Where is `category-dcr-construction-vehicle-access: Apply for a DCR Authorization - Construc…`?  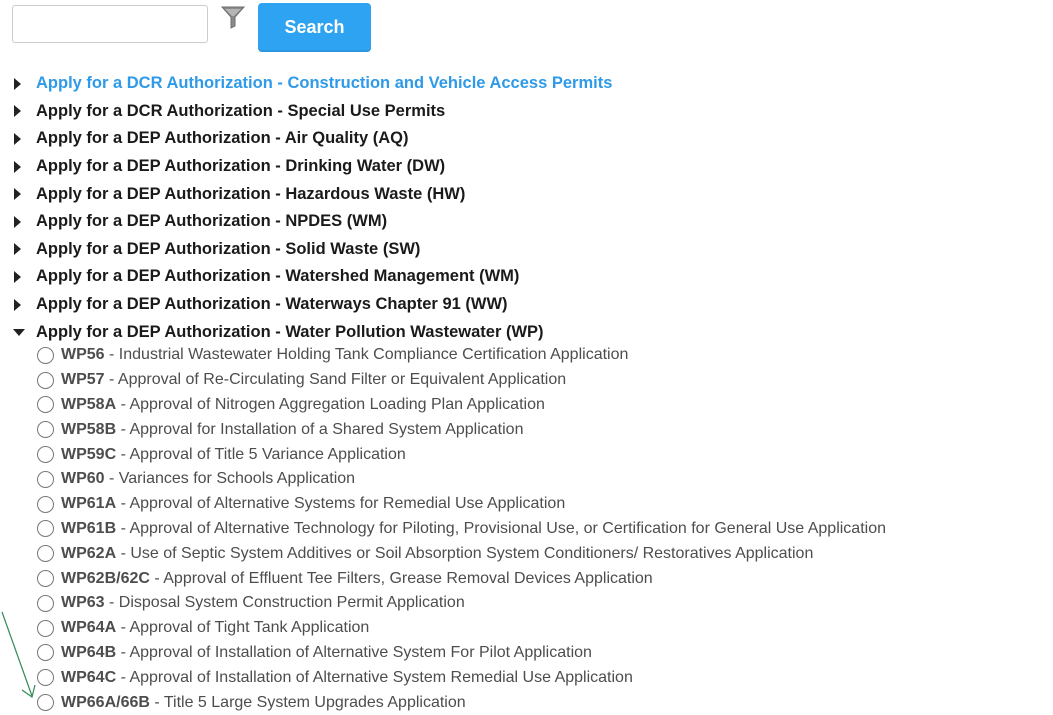
category-dcr-construction-vehicle-access: Apply for a DCR Authorization - Construc… is located at coordinates (526, 84).